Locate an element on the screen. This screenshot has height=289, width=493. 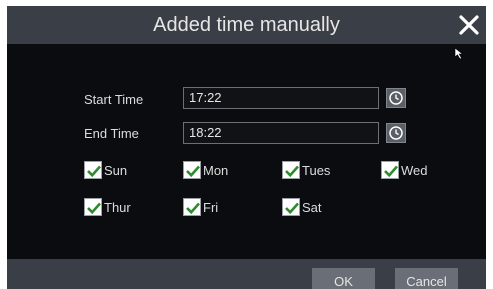
day-label: Thur is located at coordinates (117, 207).